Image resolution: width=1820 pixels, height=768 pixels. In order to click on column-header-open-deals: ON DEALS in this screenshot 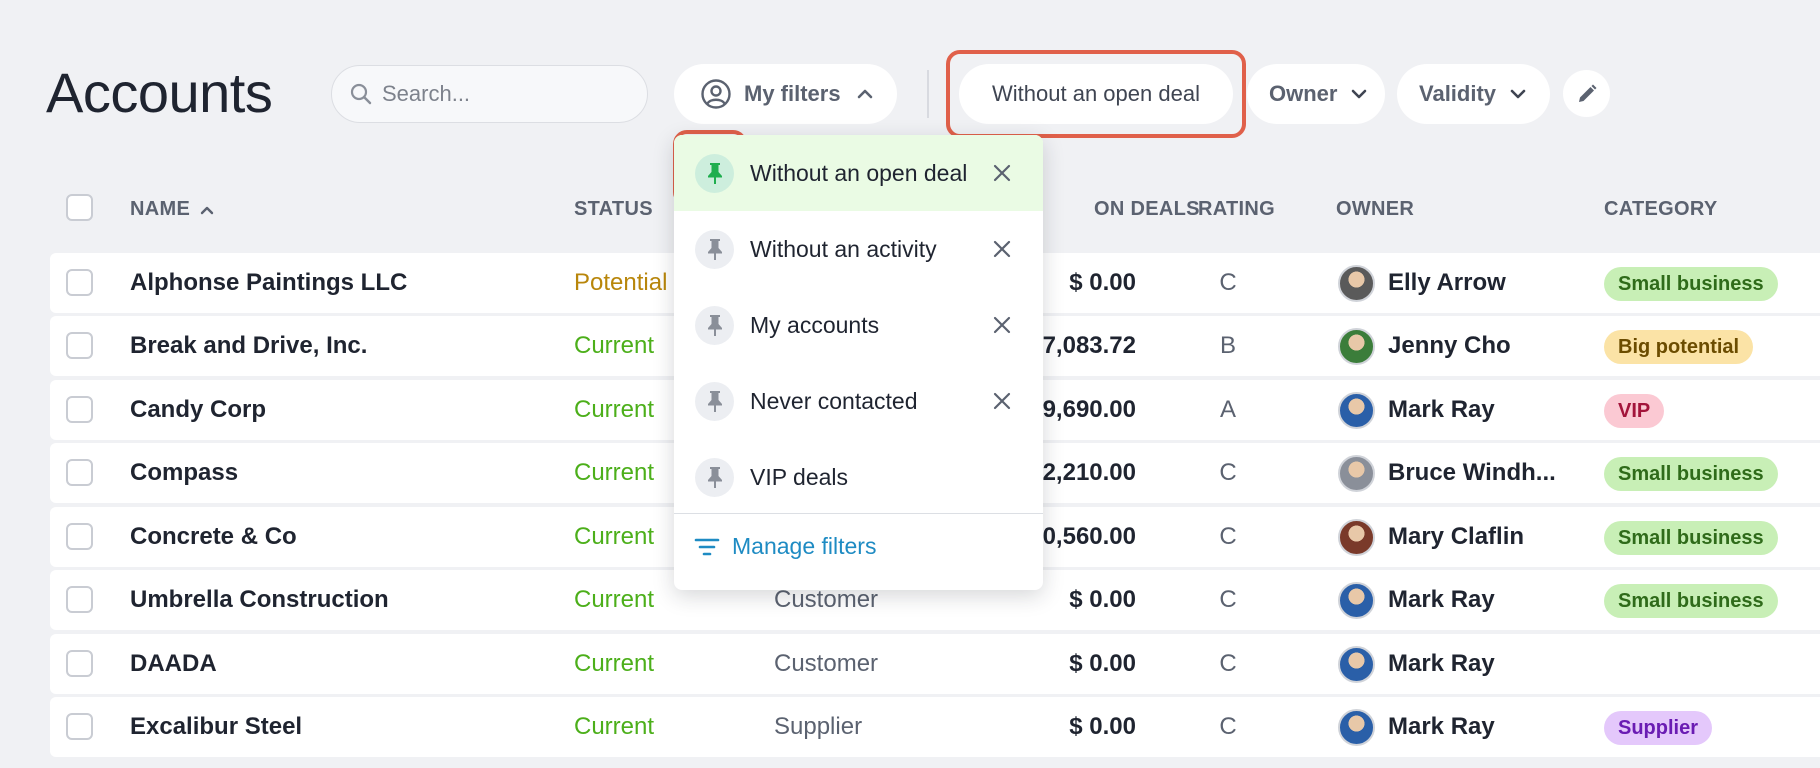, I will do `click(1147, 209)`.